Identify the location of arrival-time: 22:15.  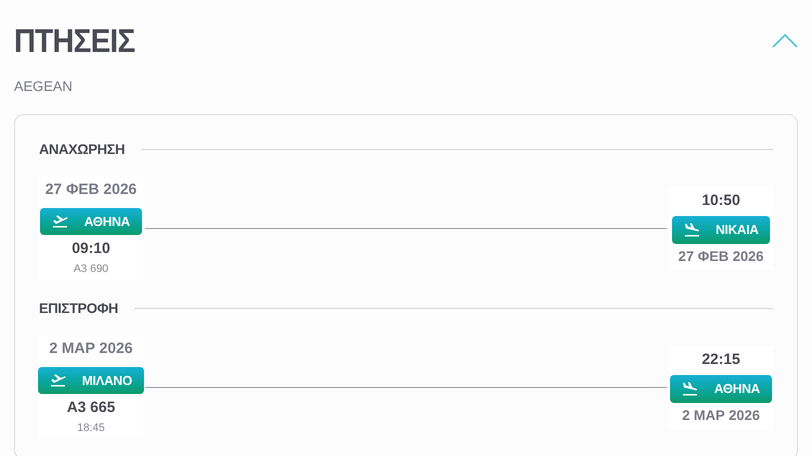
(721, 360).